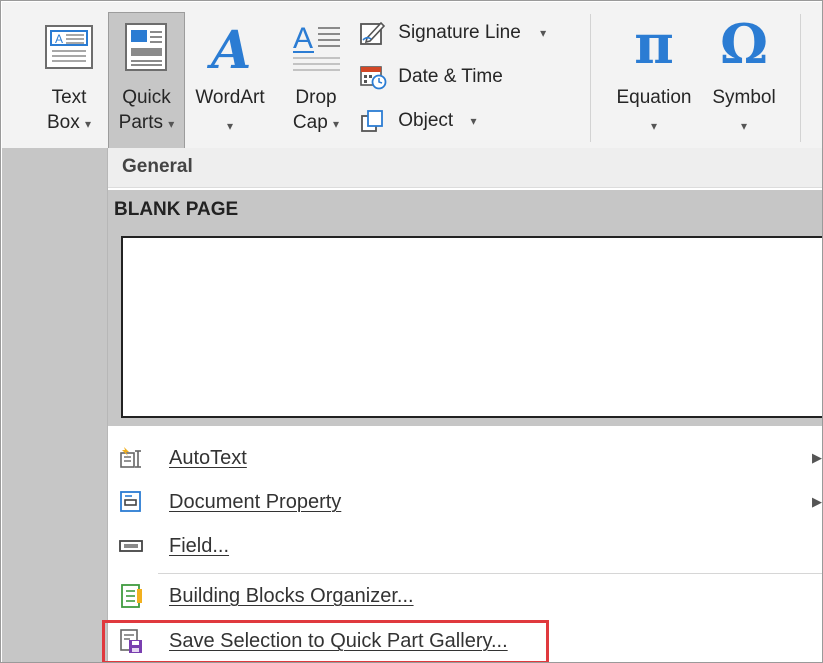  Describe the element at coordinates (373, 33) in the screenshot. I see `signature-line-icon` at that location.